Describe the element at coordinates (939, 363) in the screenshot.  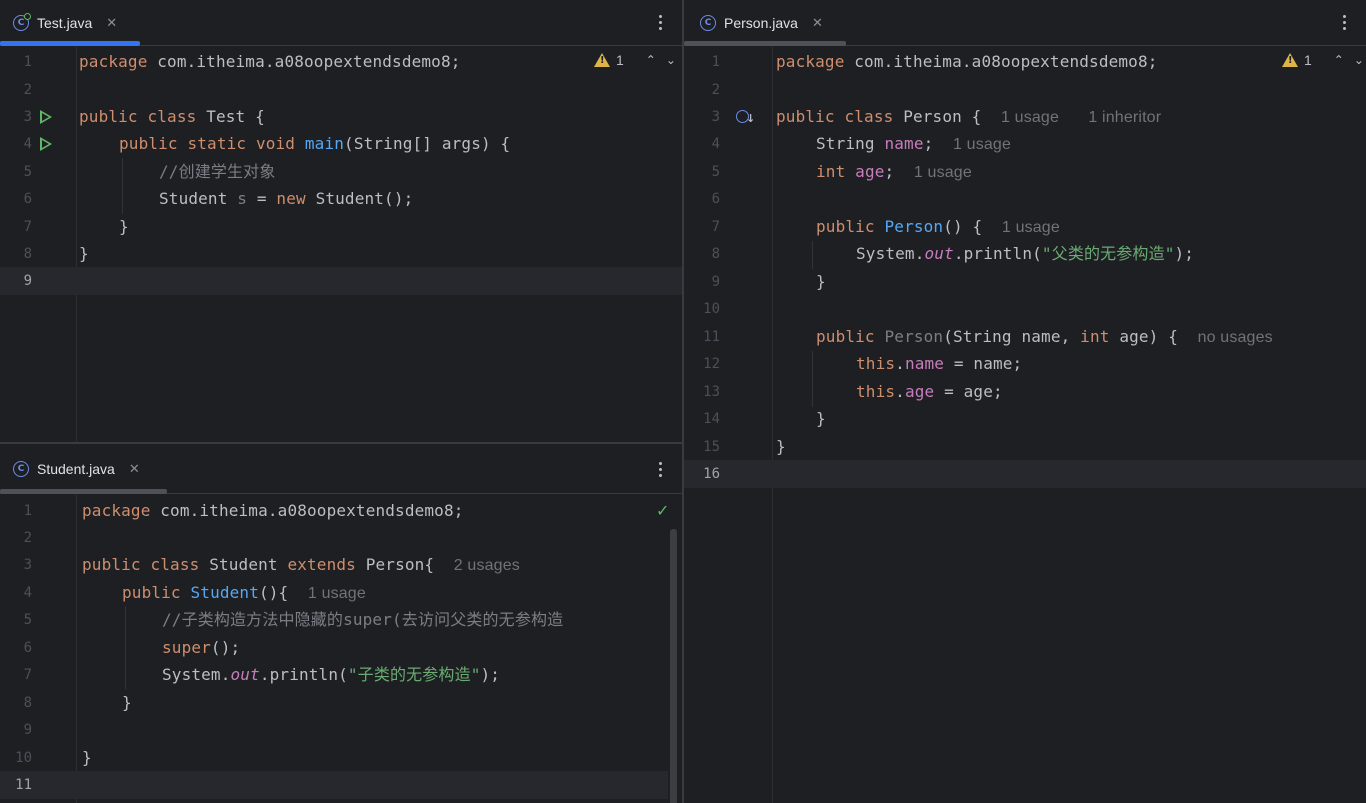
I see `code-line: this.name = name;` at that location.